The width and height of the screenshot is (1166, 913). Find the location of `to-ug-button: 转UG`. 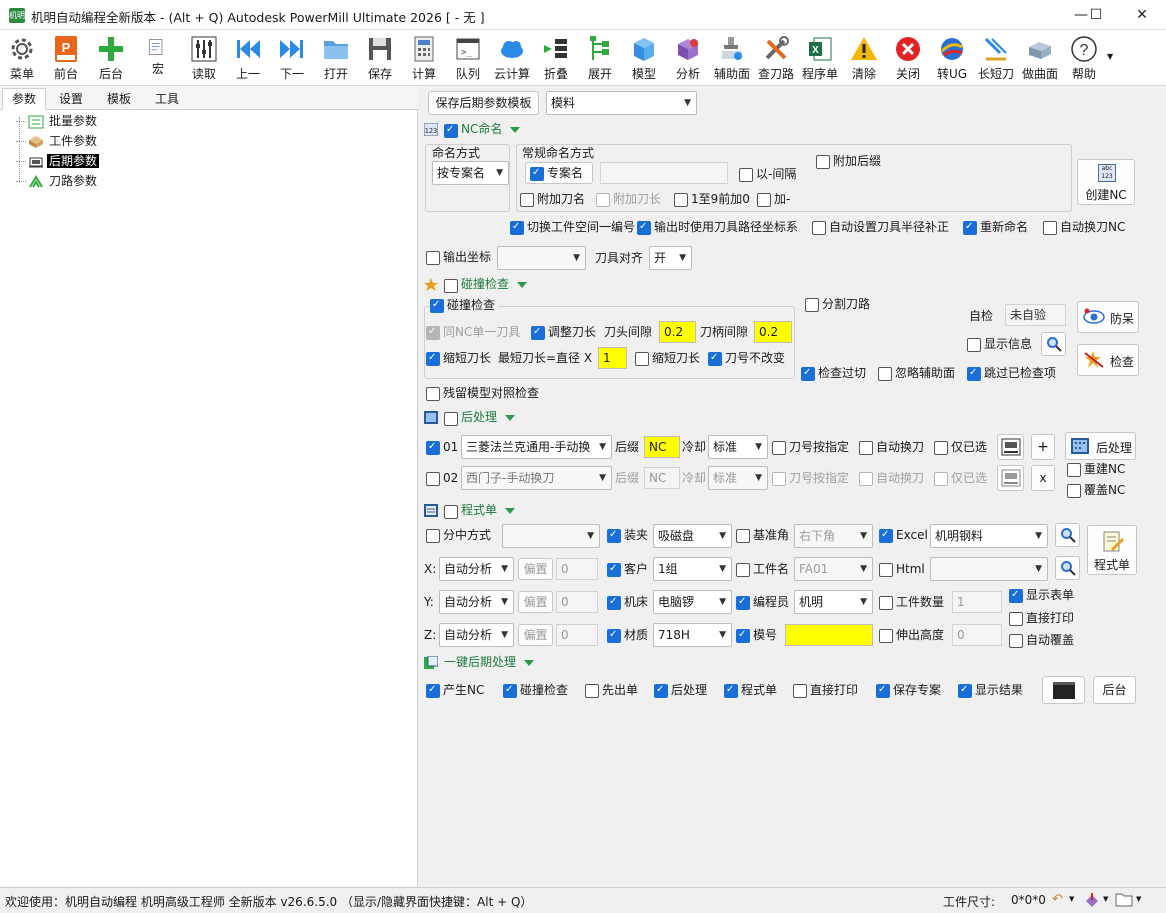

to-ug-button: 转UG is located at coordinates (952, 58).